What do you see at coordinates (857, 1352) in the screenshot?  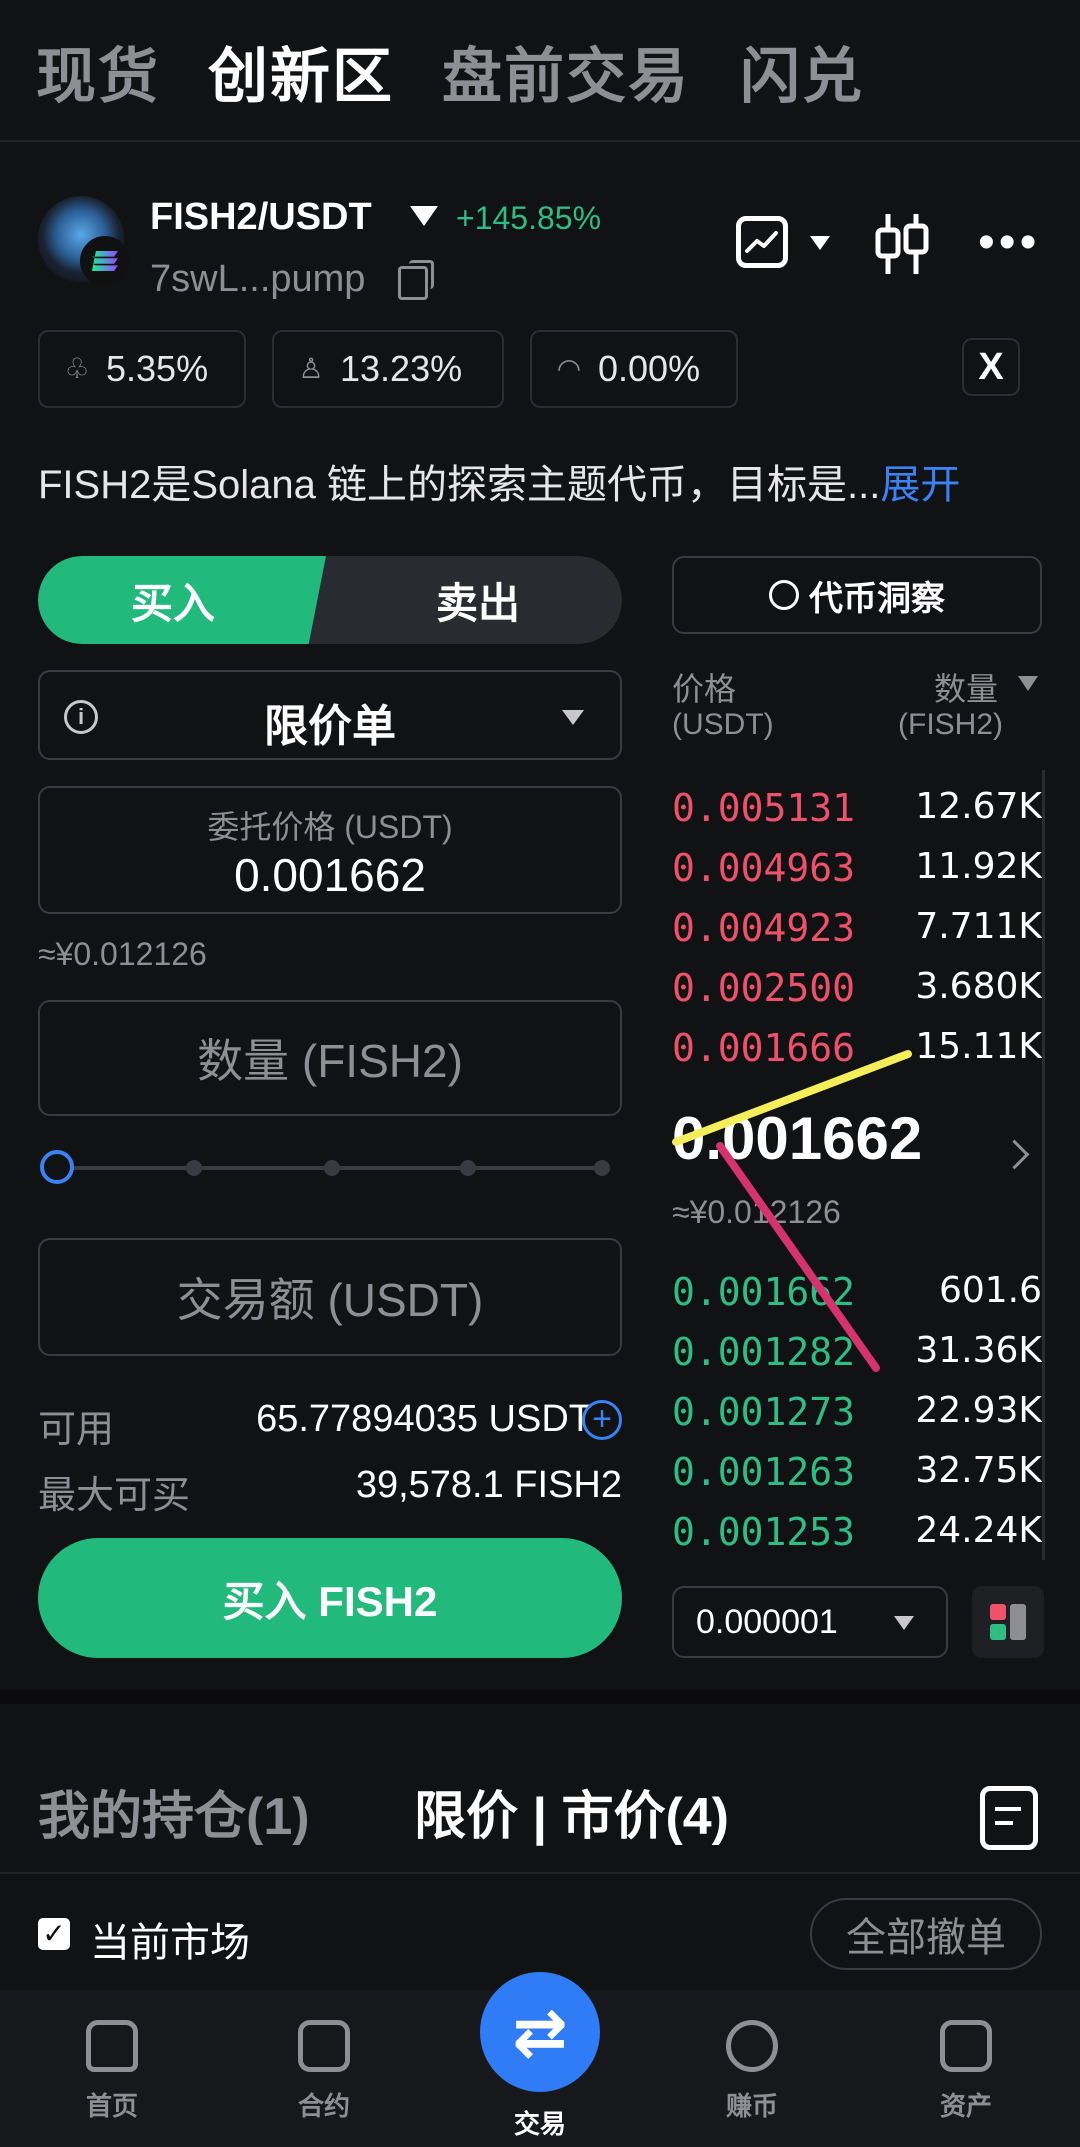 I see `bid-row: 0.001282 31.36K` at bounding box center [857, 1352].